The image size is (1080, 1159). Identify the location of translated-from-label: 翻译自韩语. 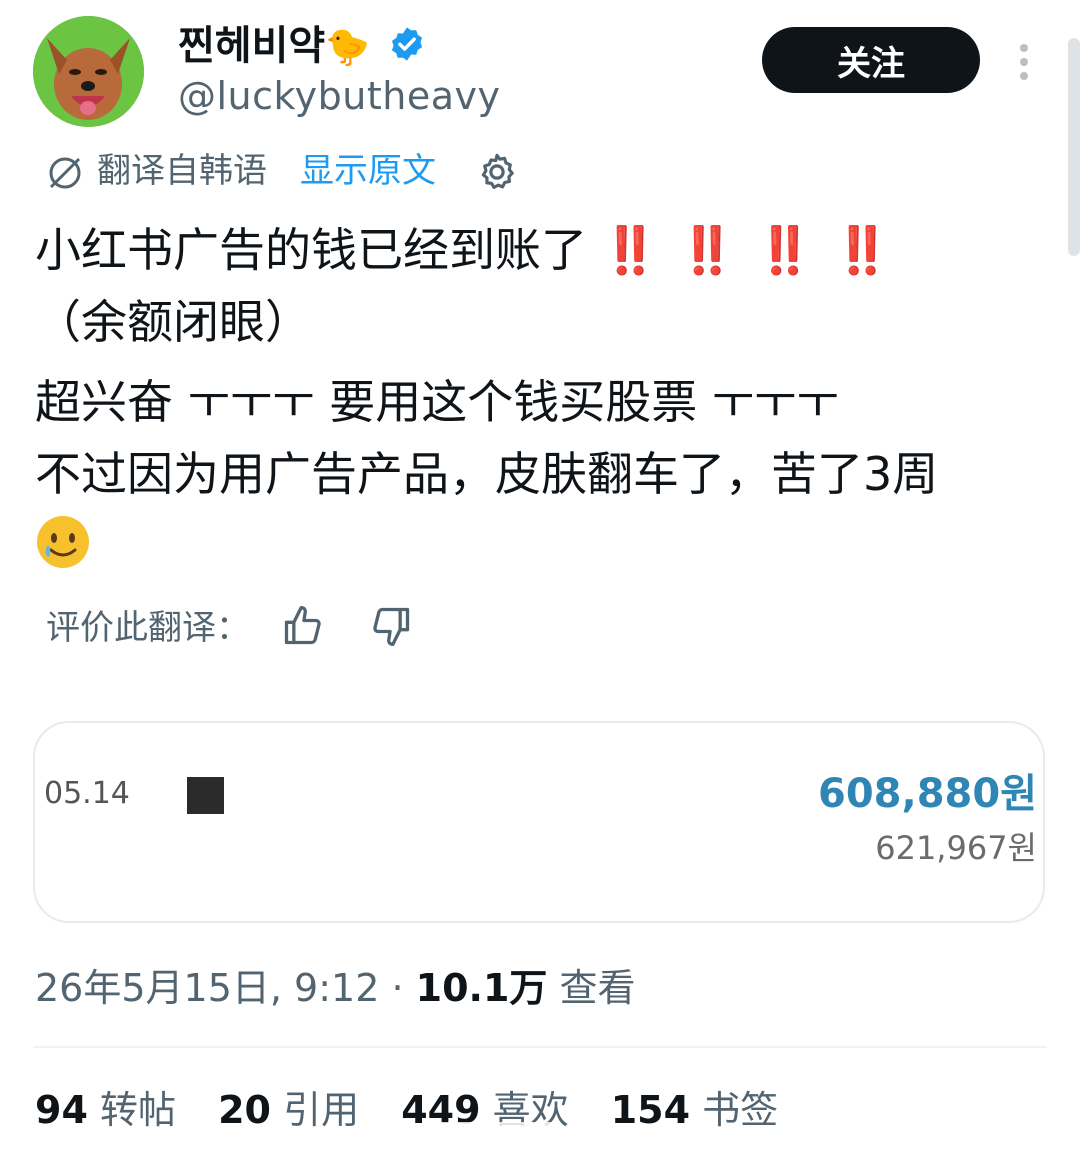
(182, 171).